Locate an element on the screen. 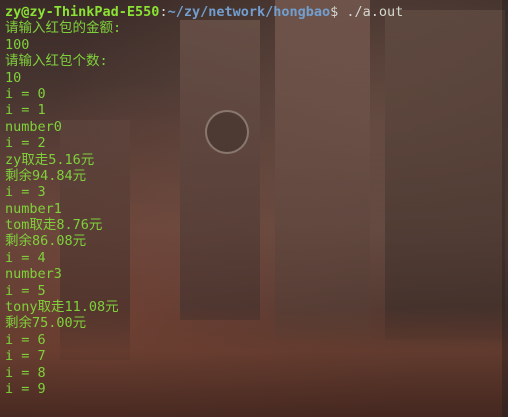  output-line: 10 is located at coordinates (13, 77).